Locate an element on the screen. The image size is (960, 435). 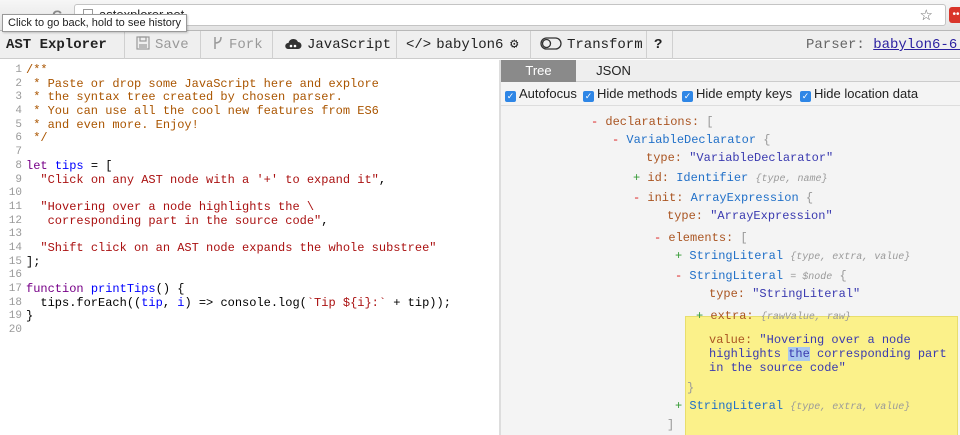
line-number: 8 is located at coordinates (18, 165).